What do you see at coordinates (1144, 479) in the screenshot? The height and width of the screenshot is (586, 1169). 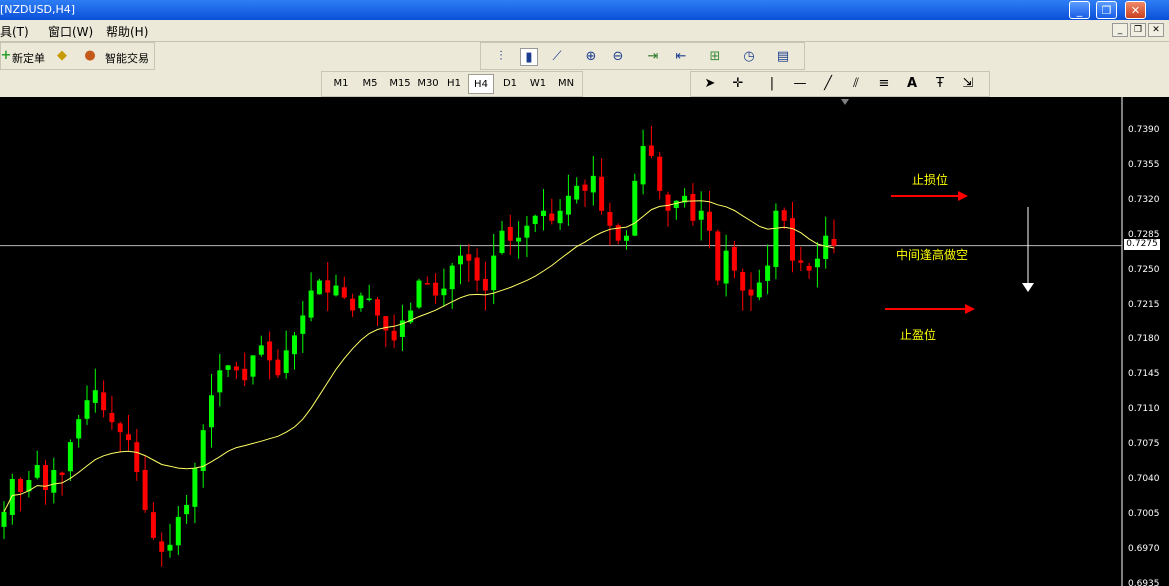 I see `price-tick: 0.7040` at bounding box center [1144, 479].